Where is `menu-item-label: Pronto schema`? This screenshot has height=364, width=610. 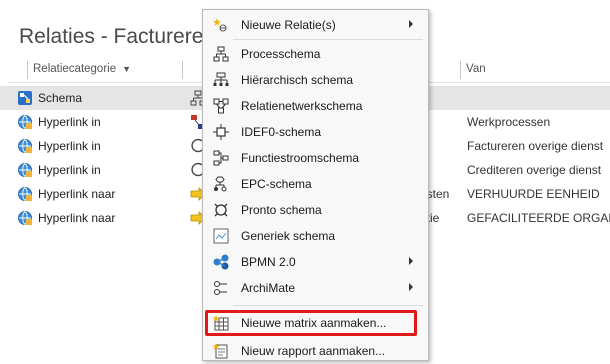
menu-item-label: Pronto schema is located at coordinates (281, 210).